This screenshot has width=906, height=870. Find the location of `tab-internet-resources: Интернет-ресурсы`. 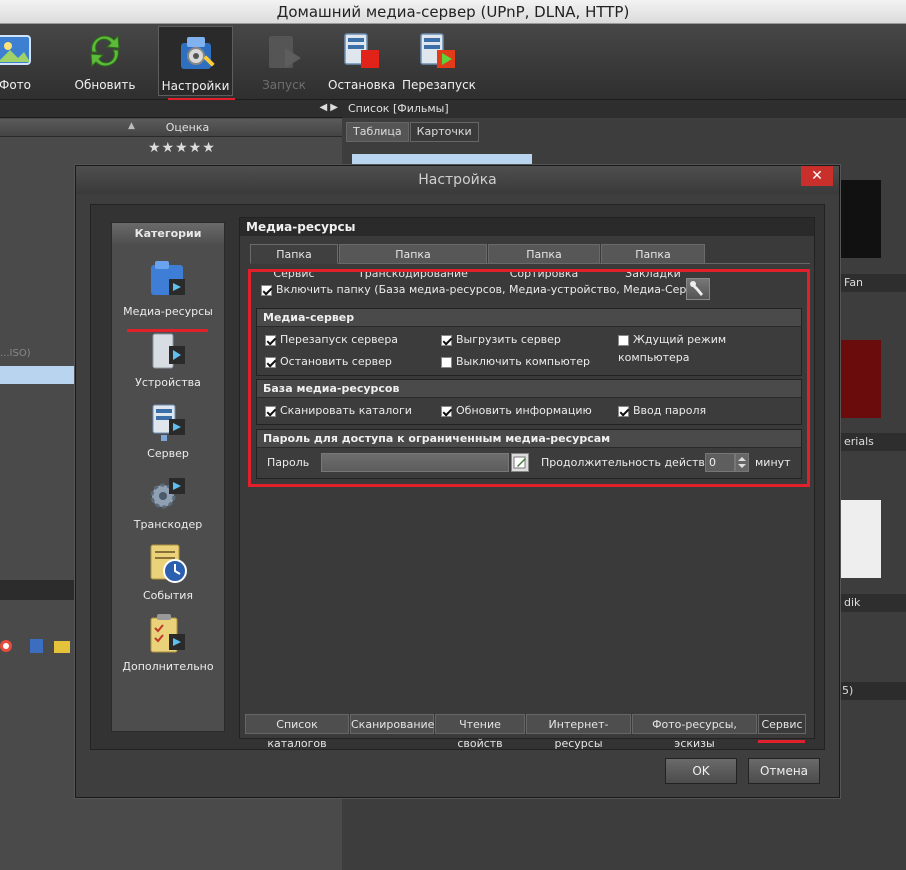

tab-internet-resources: Интернет-ресурсы is located at coordinates (578, 732).